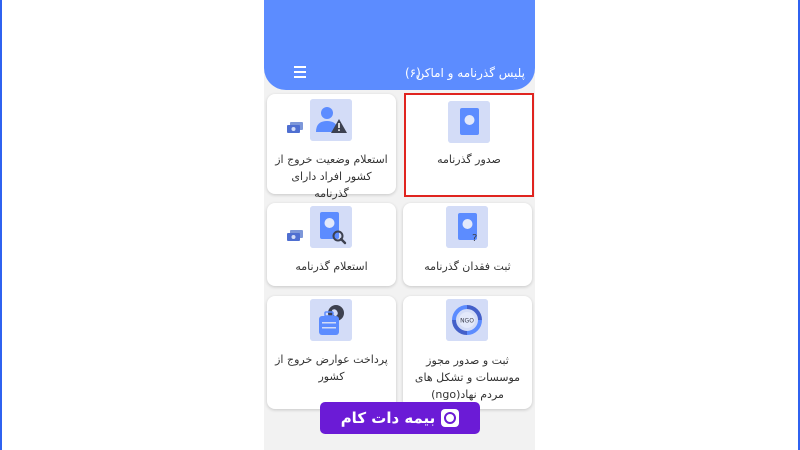 This screenshot has height=450, width=800. Describe the element at coordinates (331, 120) in the screenshot. I see `user-warning-icon` at that location.